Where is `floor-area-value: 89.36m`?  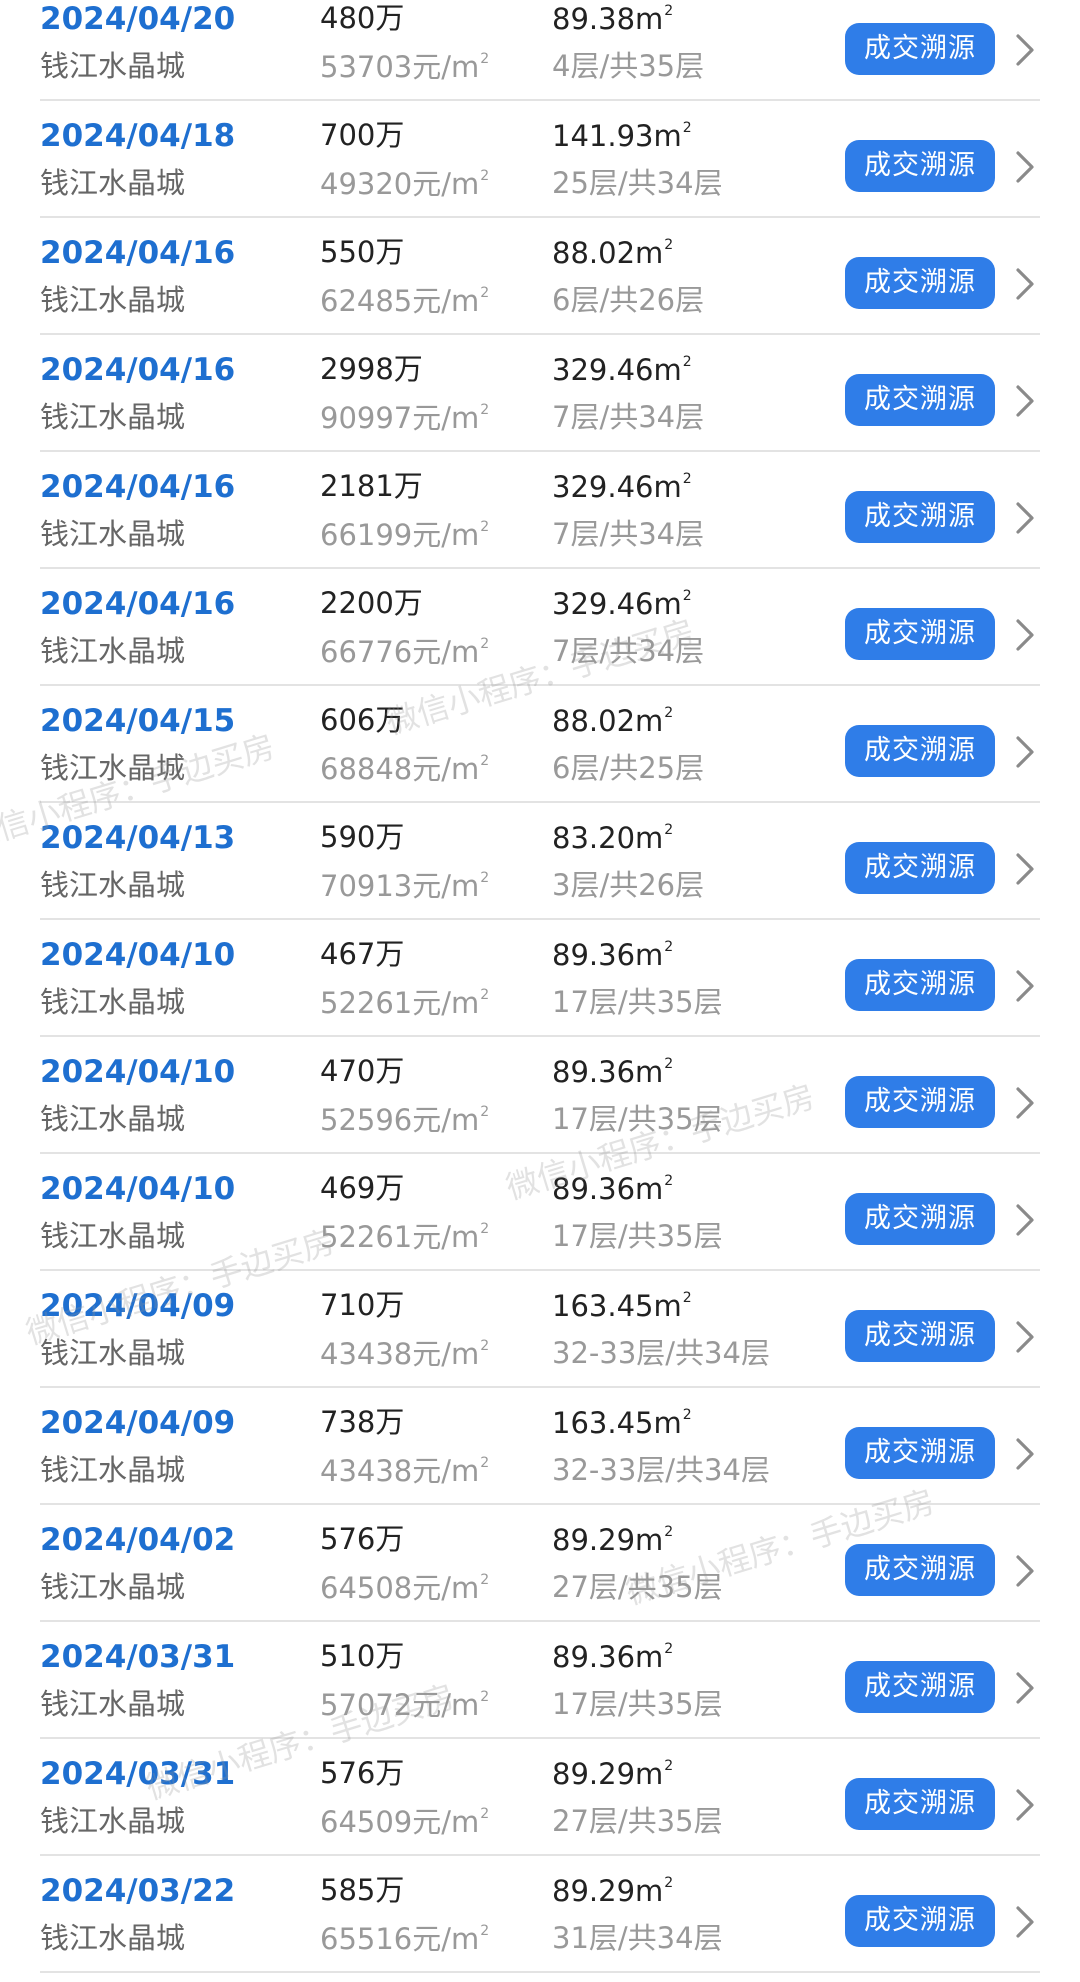 floor-area-value: 89.36m is located at coordinates (608, 1189).